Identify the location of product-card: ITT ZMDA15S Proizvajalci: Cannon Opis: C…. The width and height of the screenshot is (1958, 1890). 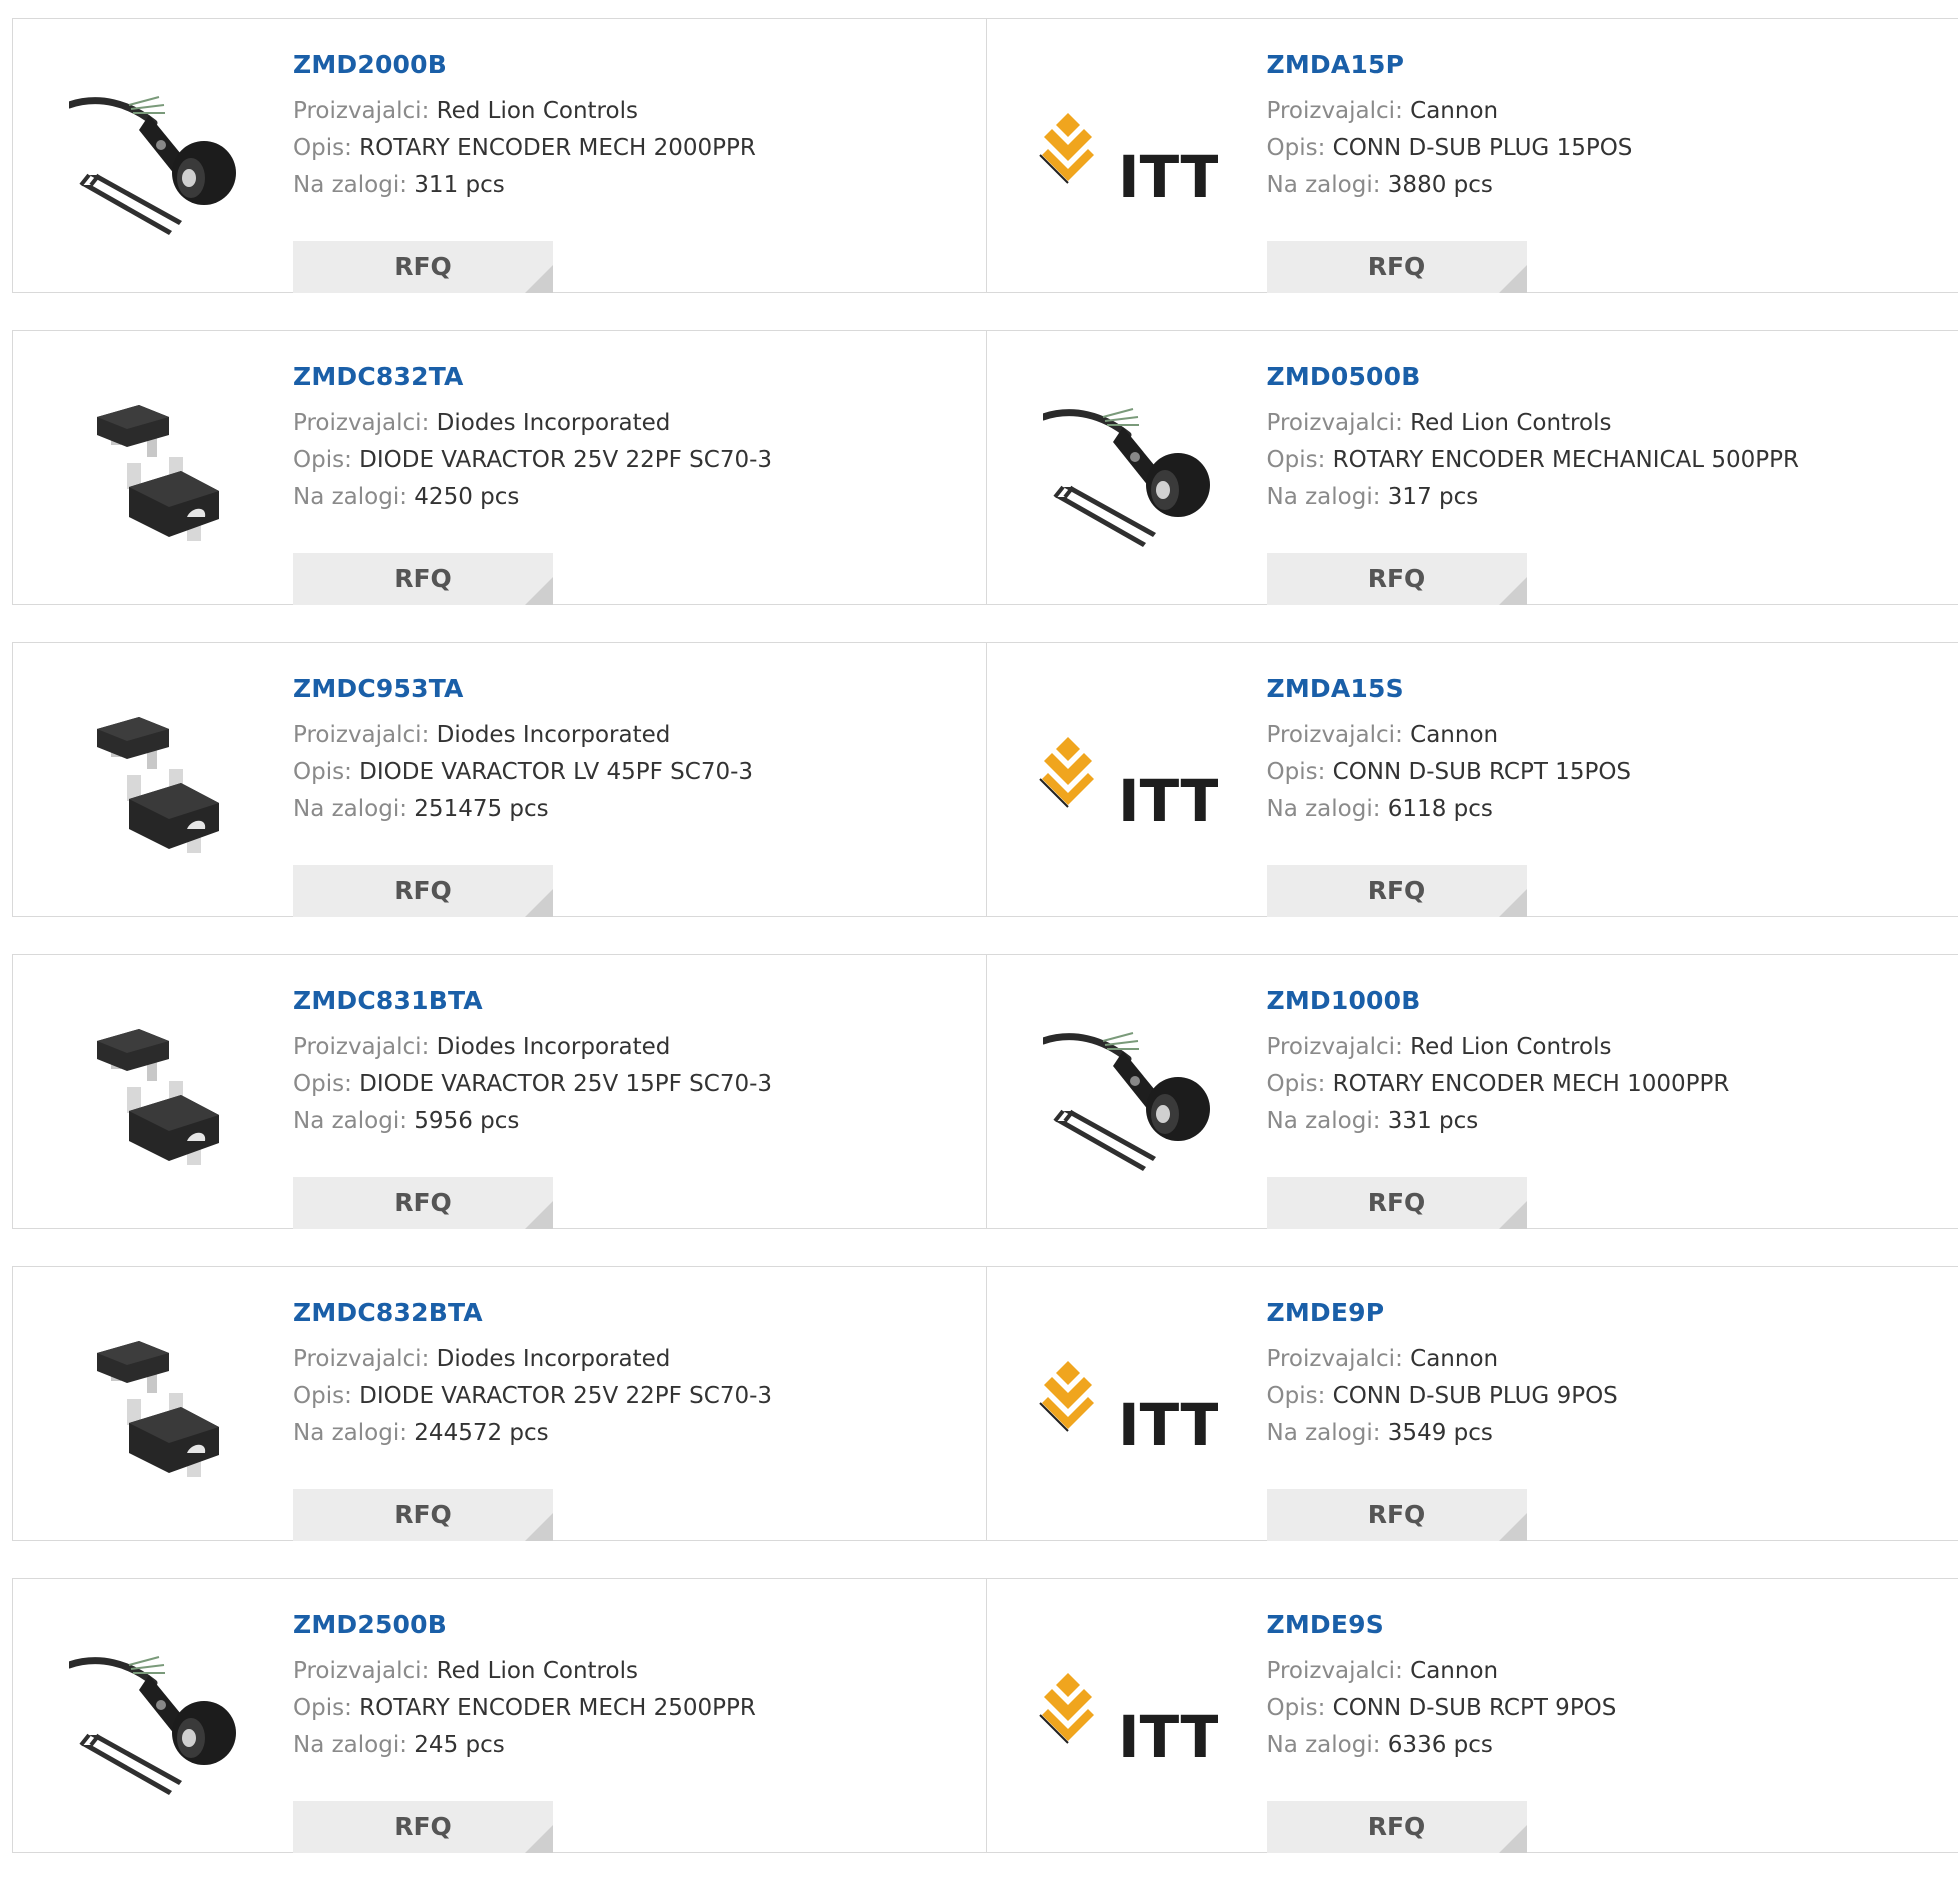
(1472, 779).